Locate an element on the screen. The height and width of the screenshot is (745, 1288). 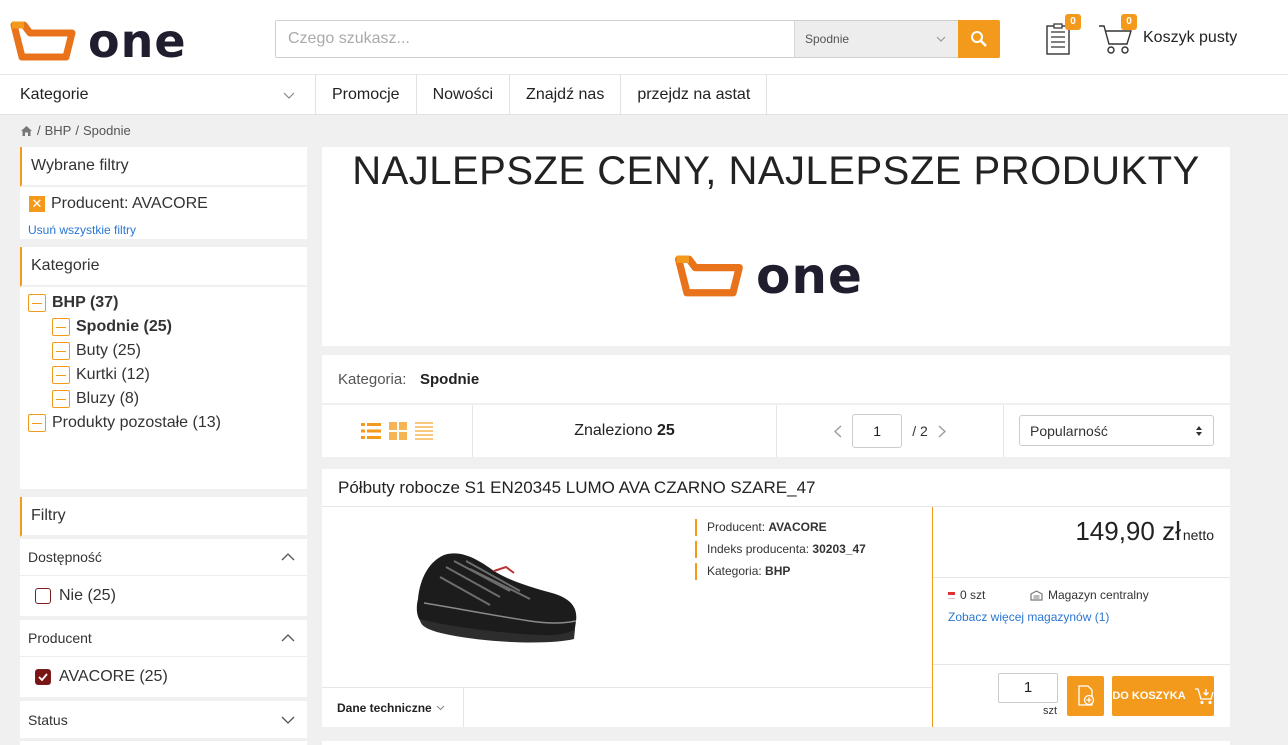
search-category-select: Spodnie is located at coordinates (876, 39).